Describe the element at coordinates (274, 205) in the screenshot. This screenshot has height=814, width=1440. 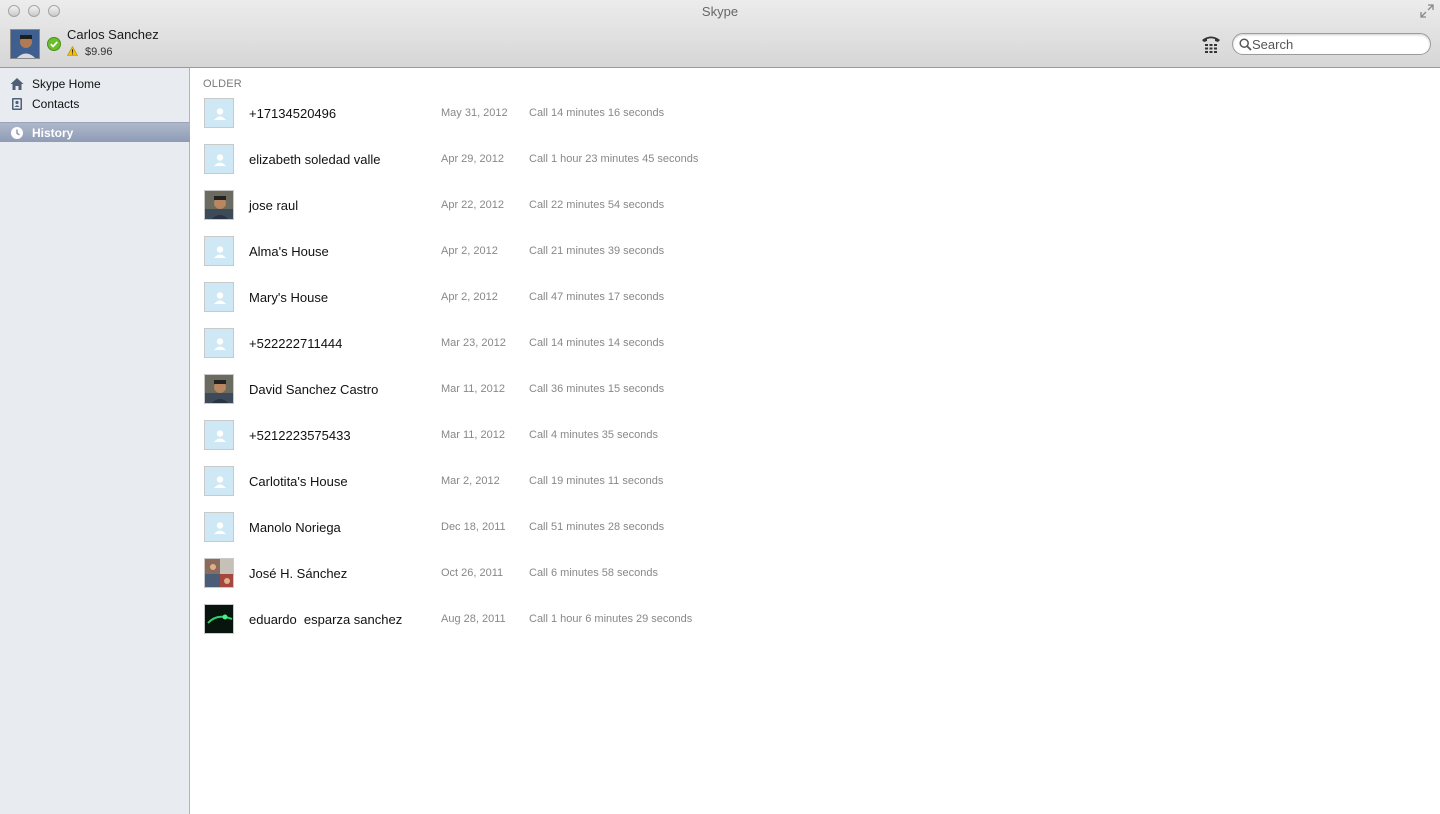
I see `contact-name: jose raul` at that location.